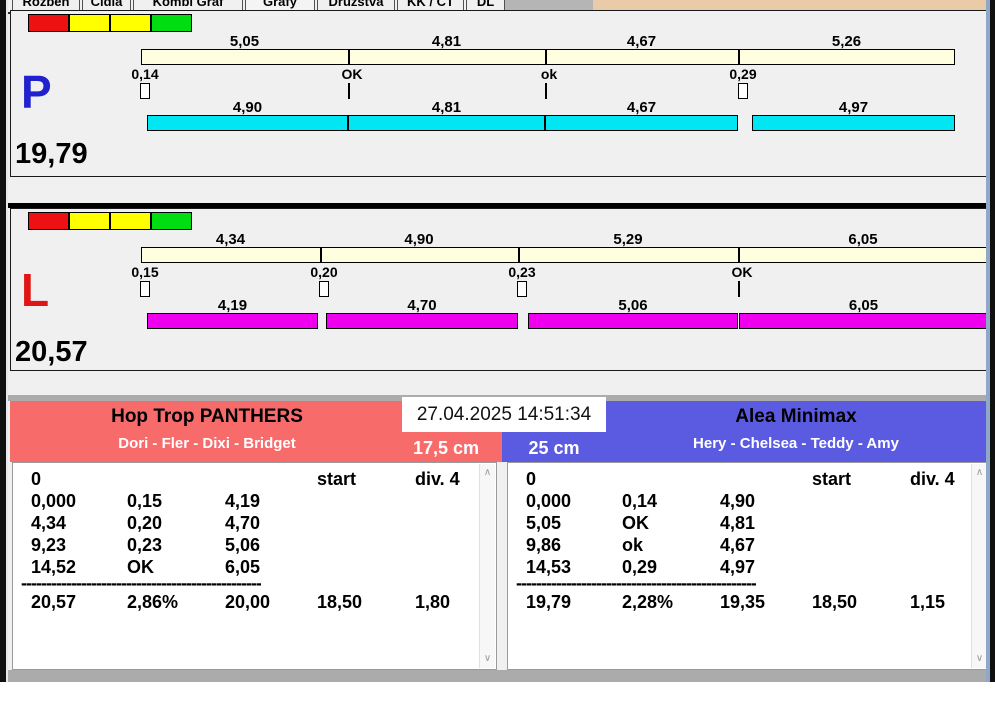  Describe the element at coordinates (738, 501) in the screenshot. I see `table-cell: 4,90` at that location.